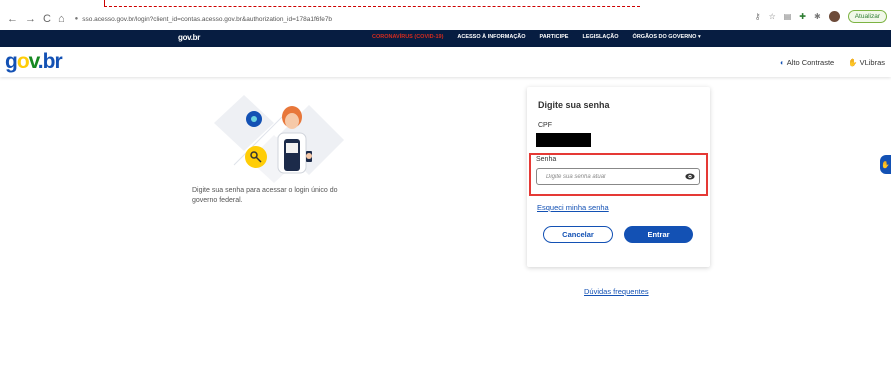 The image size is (891, 390). Describe the element at coordinates (802, 16) in the screenshot. I see `plus-icon: ✚` at that location.